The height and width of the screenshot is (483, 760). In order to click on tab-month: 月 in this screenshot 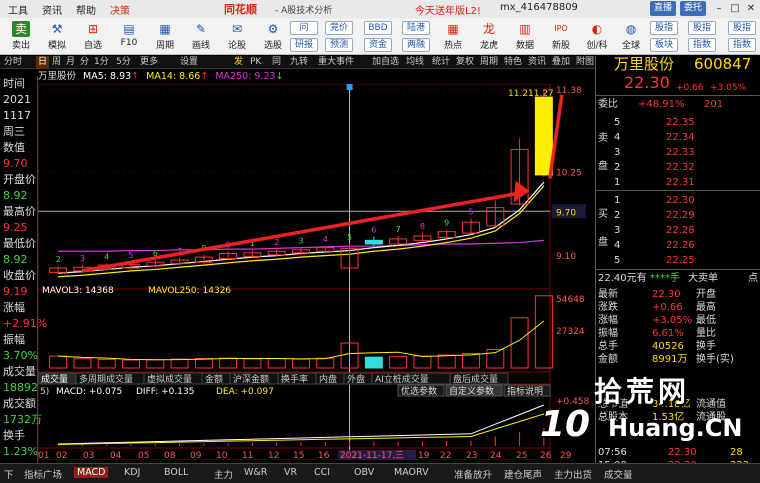, I will do `click(70, 62)`.